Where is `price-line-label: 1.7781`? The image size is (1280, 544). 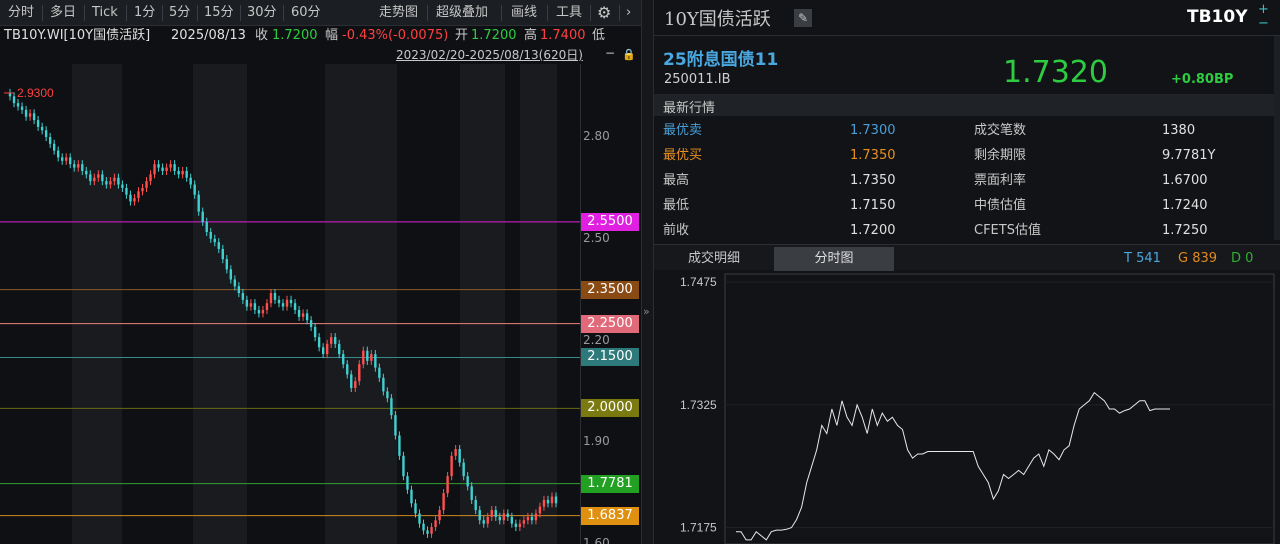
price-line-label: 1.7781 is located at coordinates (610, 483).